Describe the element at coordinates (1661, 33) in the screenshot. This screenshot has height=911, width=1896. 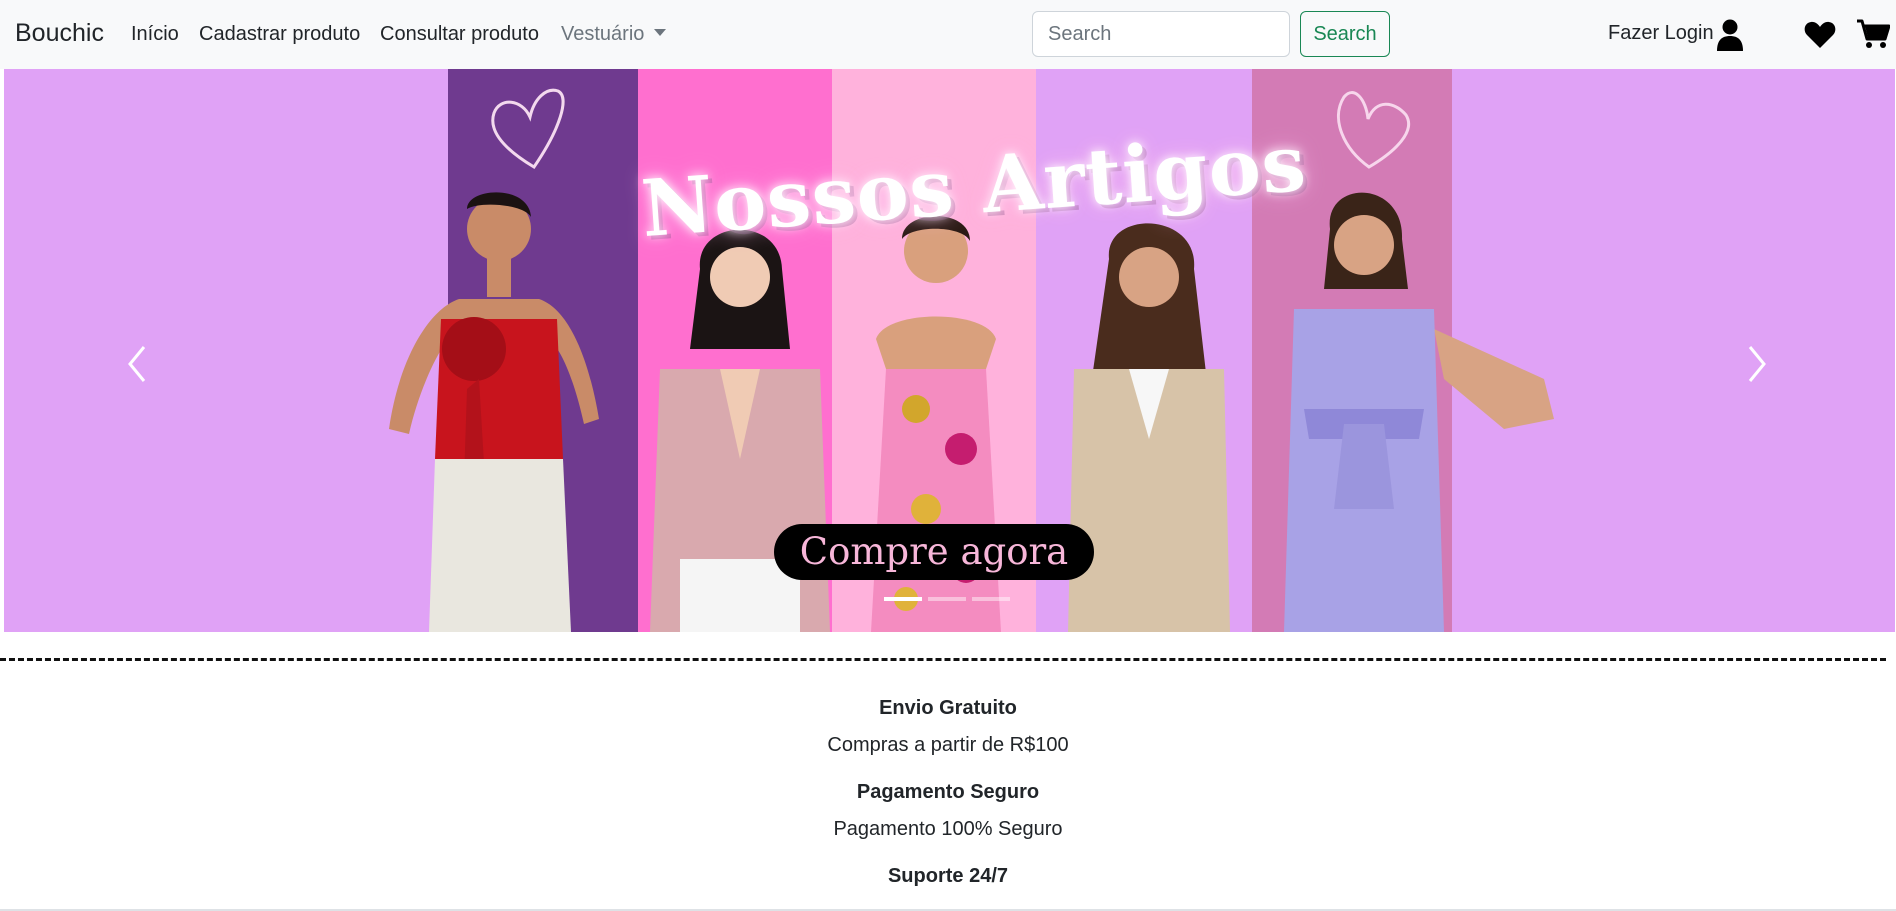
I see `login-link: Fazer Login` at that location.